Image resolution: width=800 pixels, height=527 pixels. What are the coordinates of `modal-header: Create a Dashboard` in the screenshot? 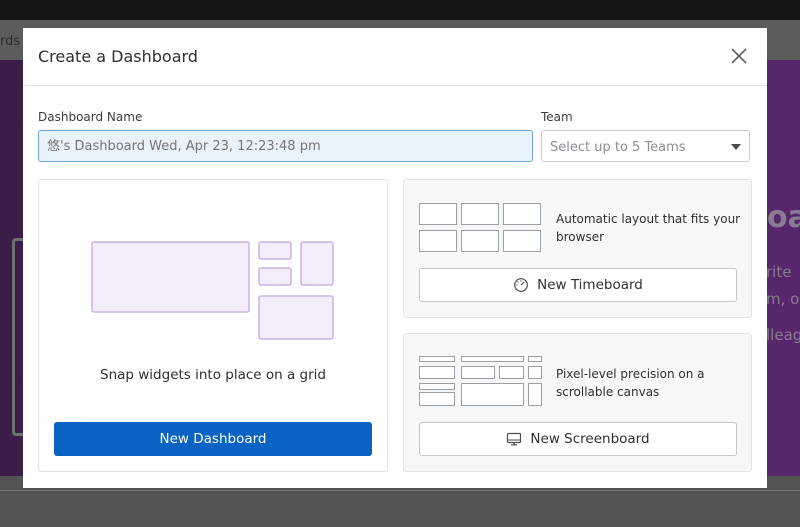 It's located at (395, 57).